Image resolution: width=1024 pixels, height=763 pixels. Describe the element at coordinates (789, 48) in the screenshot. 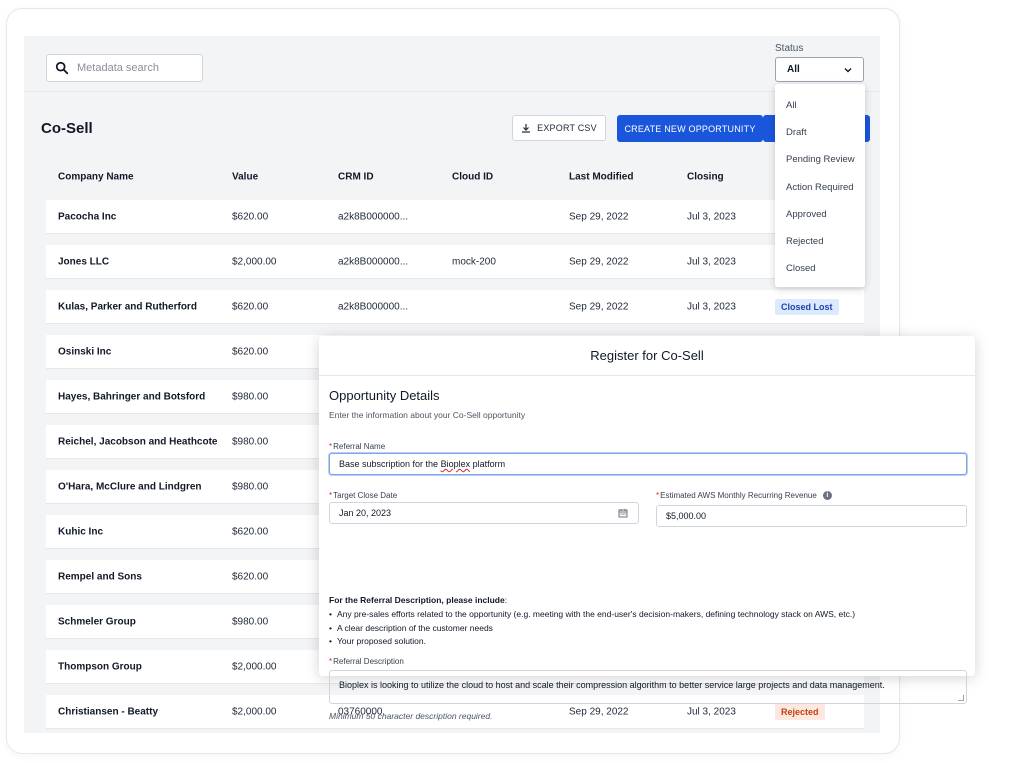

I see `status-filter-label: Status` at that location.